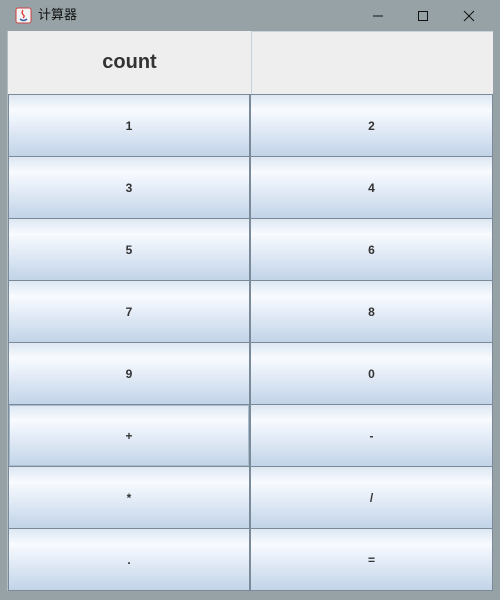 This screenshot has width=500, height=600. Describe the element at coordinates (371, 311) in the screenshot. I see `digit-8-button: 8` at that location.